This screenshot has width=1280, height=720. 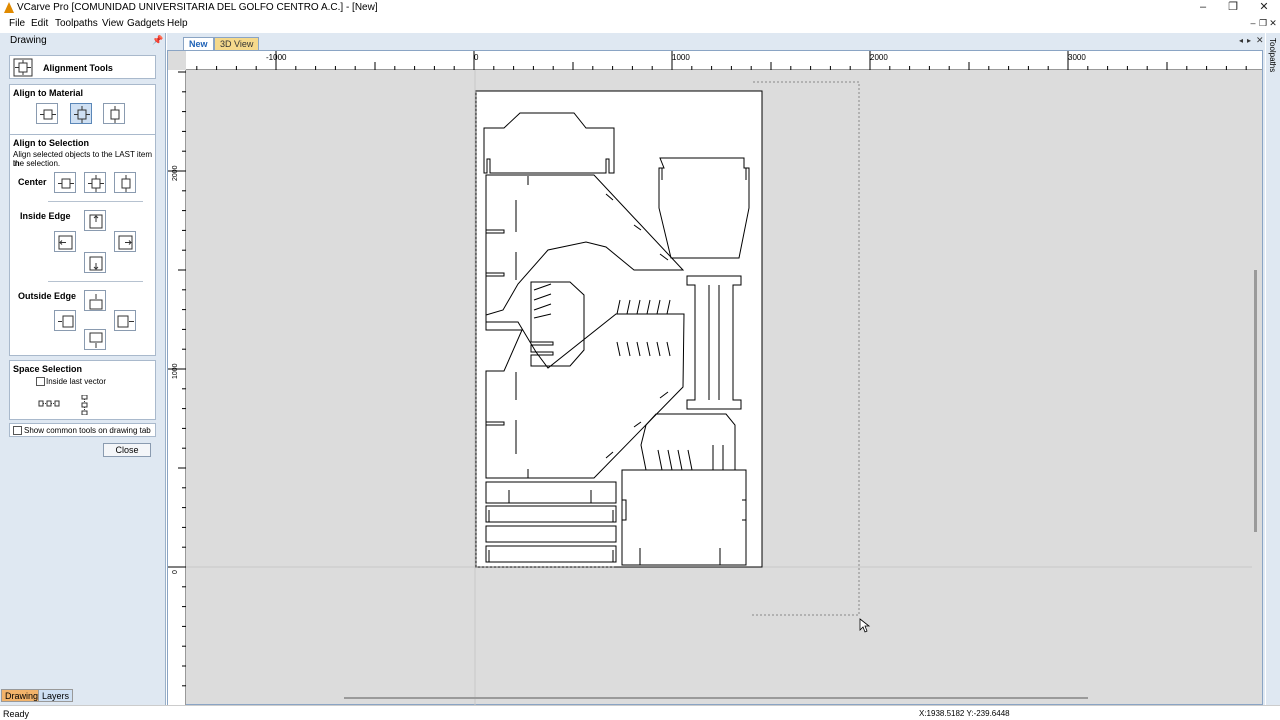 I want to click on center-horizontal-button, so click(x=65, y=182).